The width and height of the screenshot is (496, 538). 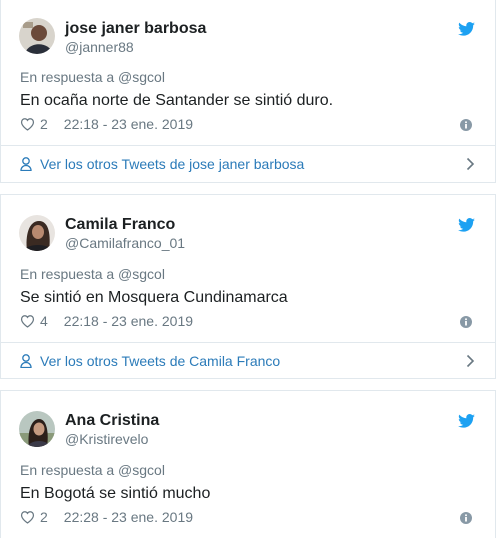 I want to click on author-name: Camila Franco, so click(x=120, y=225).